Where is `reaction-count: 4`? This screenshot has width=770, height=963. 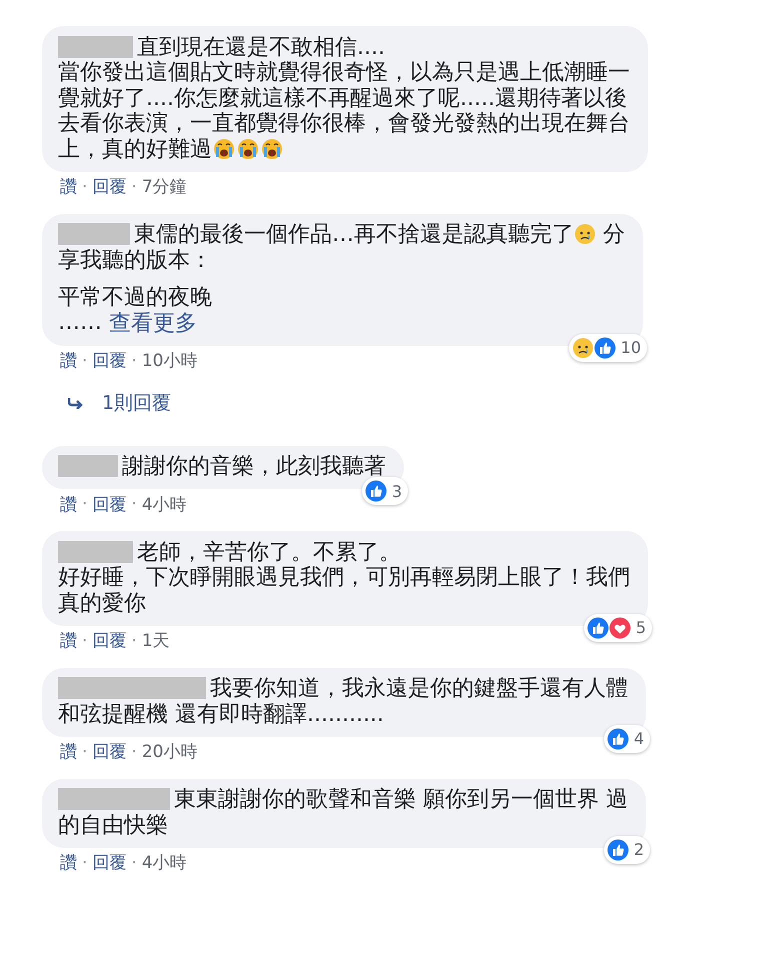 reaction-count: 4 is located at coordinates (639, 738).